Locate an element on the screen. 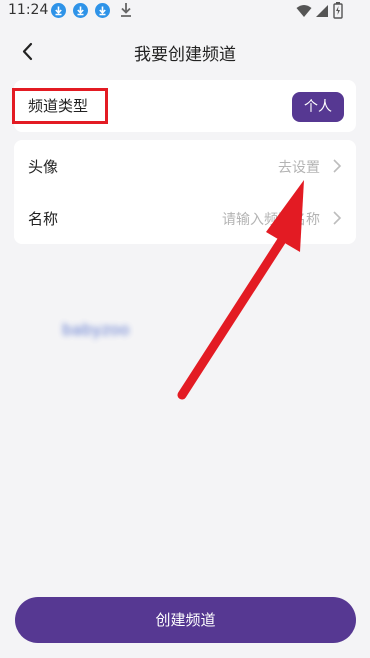 This screenshot has height=658, width=370. header: 我要创建频道 is located at coordinates (185, 52).